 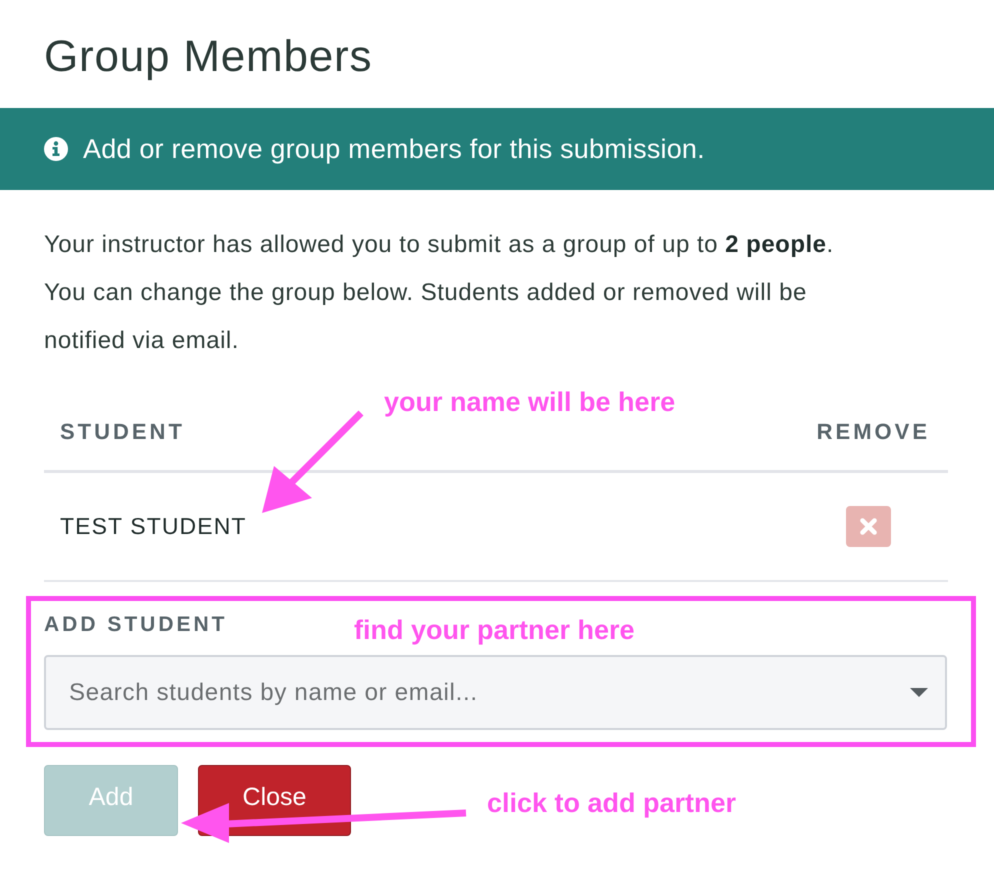 What do you see at coordinates (122, 431) in the screenshot?
I see `column-header: STUDENT` at bounding box center [122, 431].